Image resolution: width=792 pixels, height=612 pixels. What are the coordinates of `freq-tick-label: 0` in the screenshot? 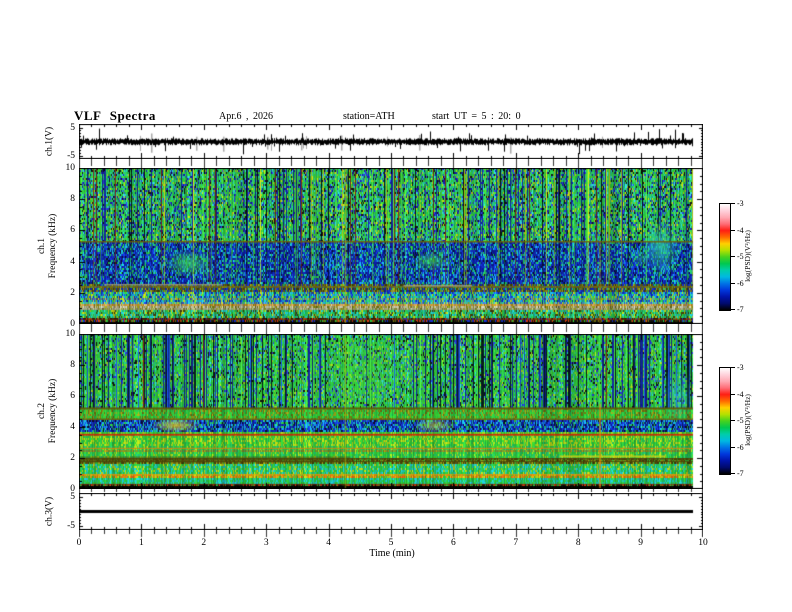 It's located at (72, 324).